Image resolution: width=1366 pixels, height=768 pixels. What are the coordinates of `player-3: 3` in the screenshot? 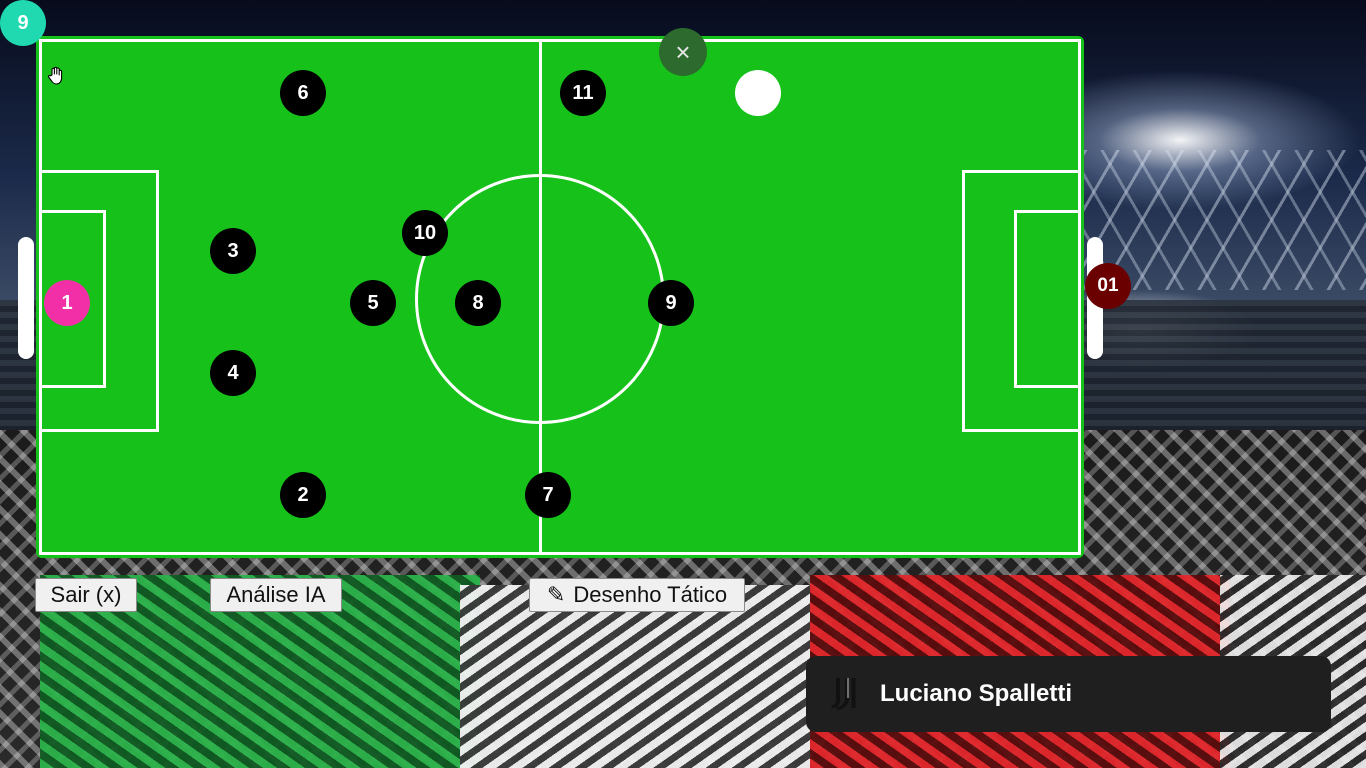 It's located at (233, 251).